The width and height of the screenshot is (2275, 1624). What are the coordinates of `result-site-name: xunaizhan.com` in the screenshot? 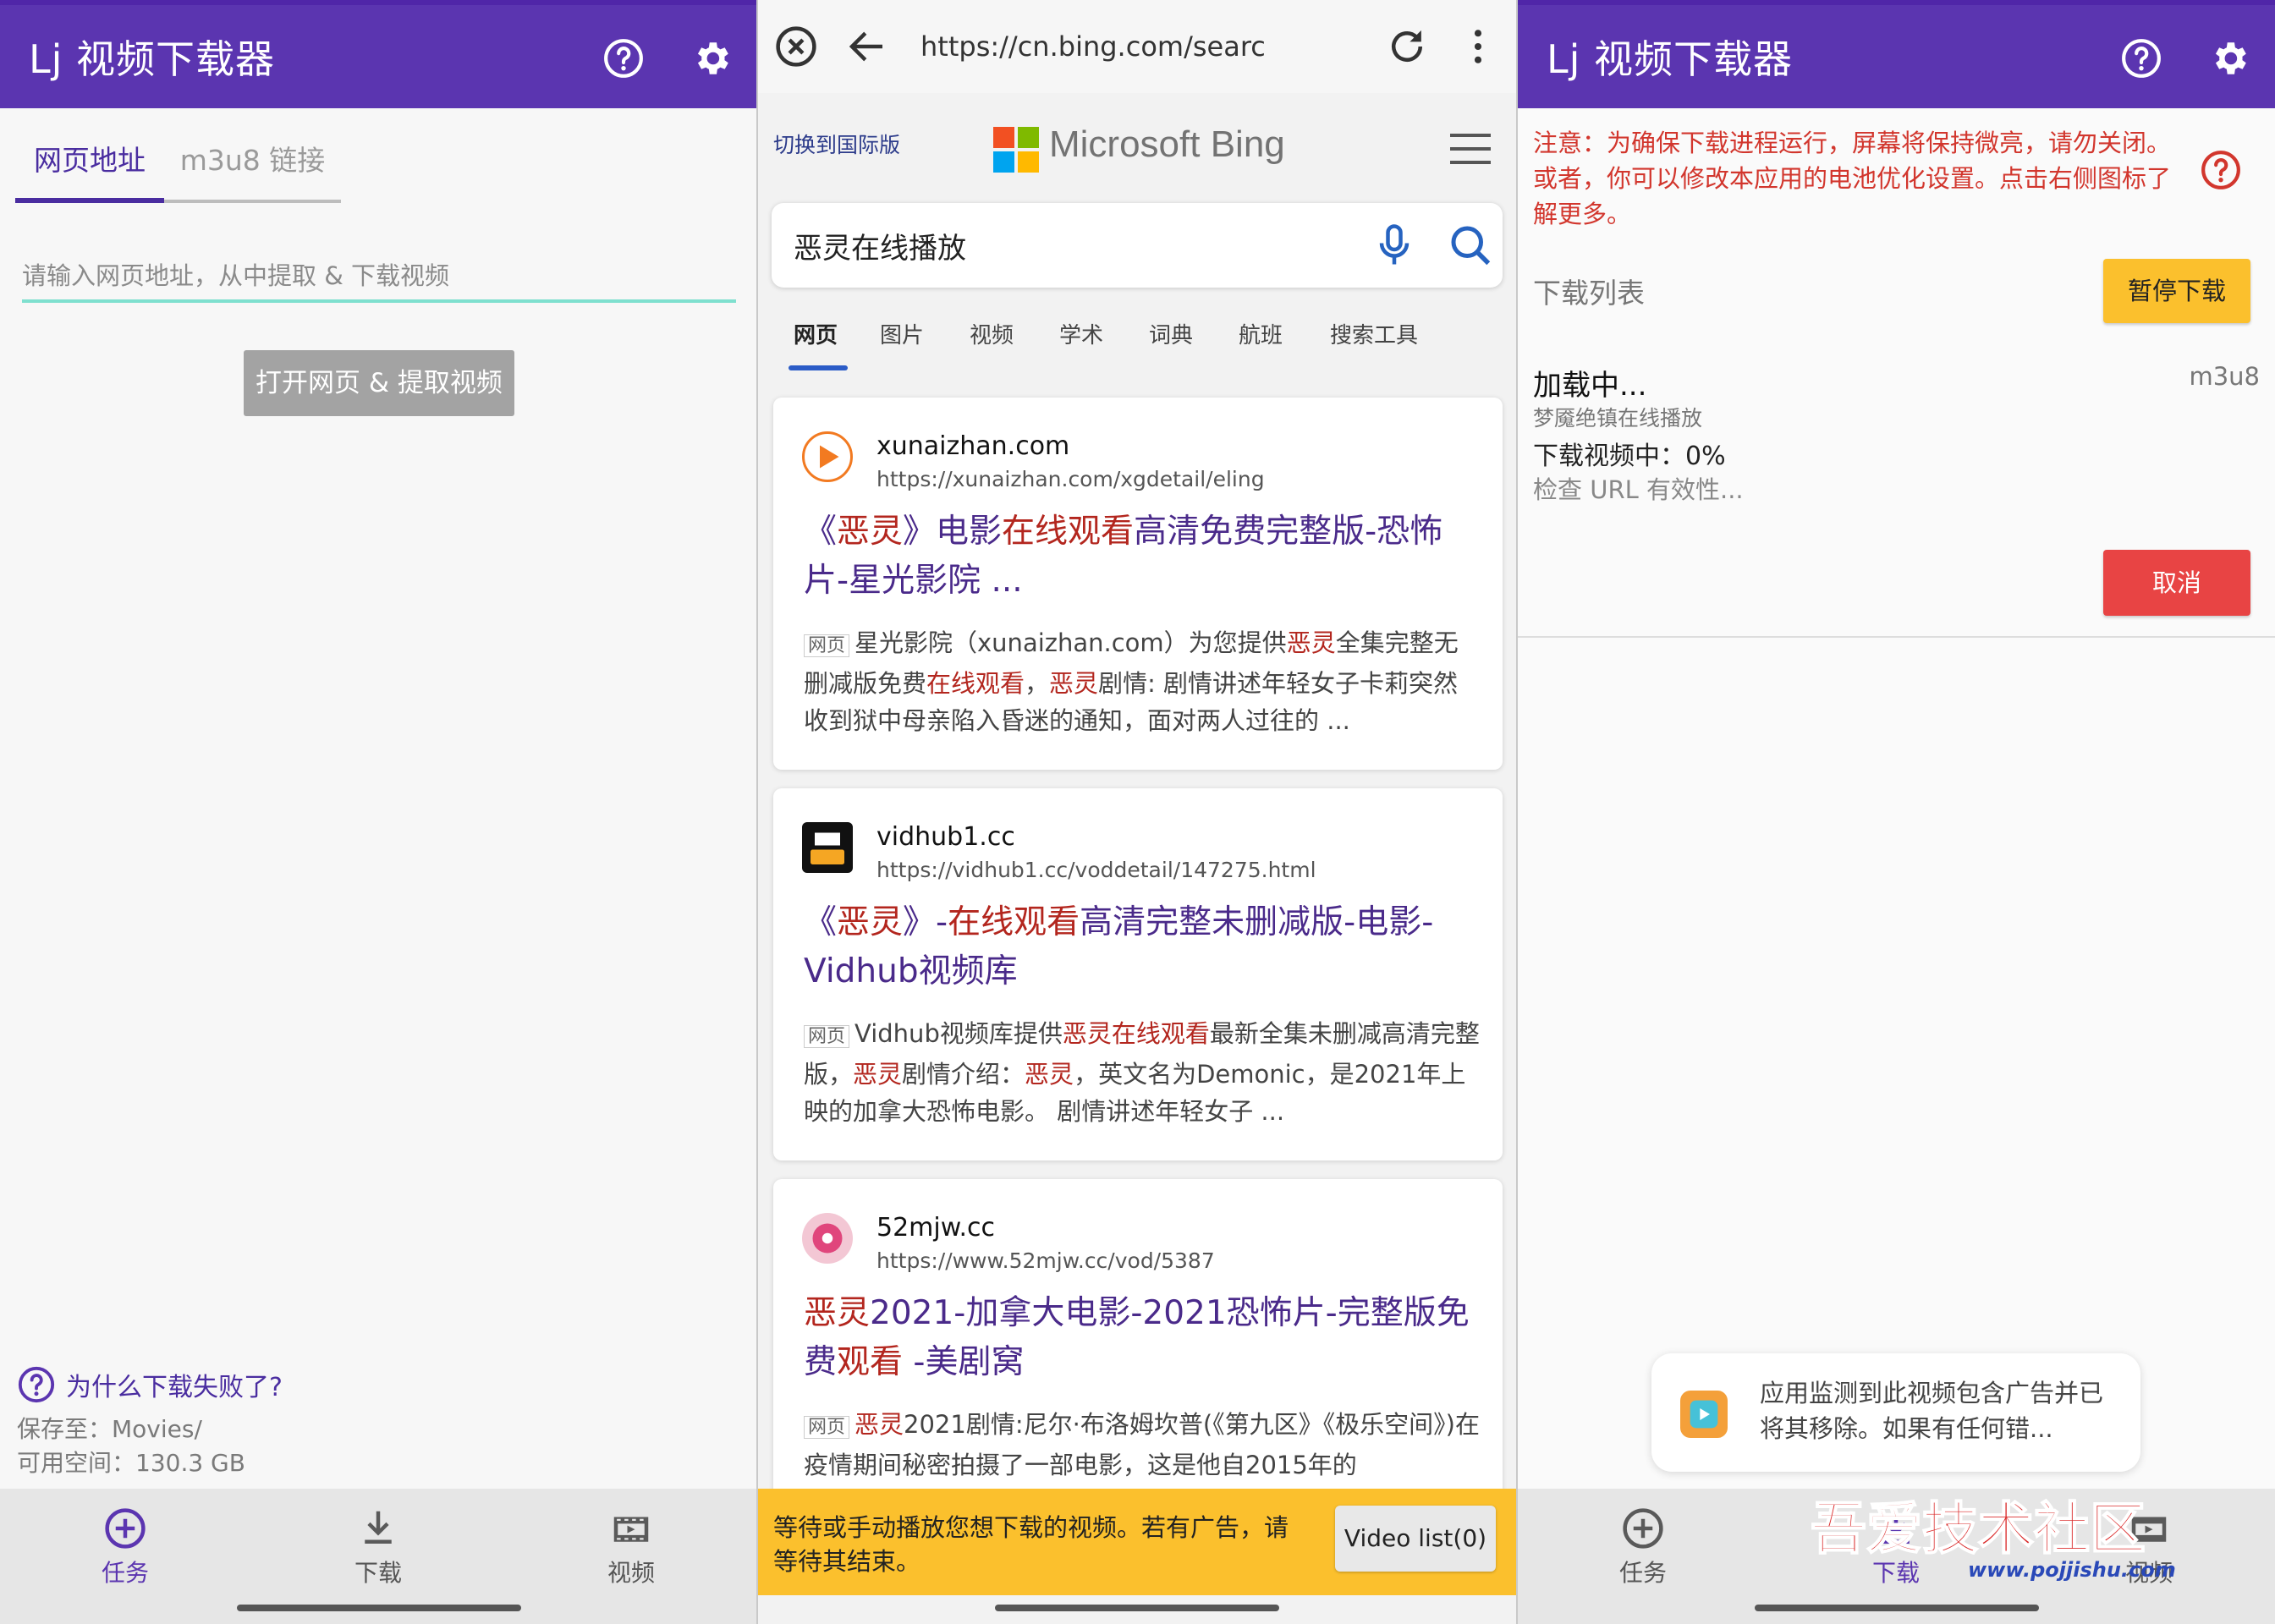 It's located at (973, 446).